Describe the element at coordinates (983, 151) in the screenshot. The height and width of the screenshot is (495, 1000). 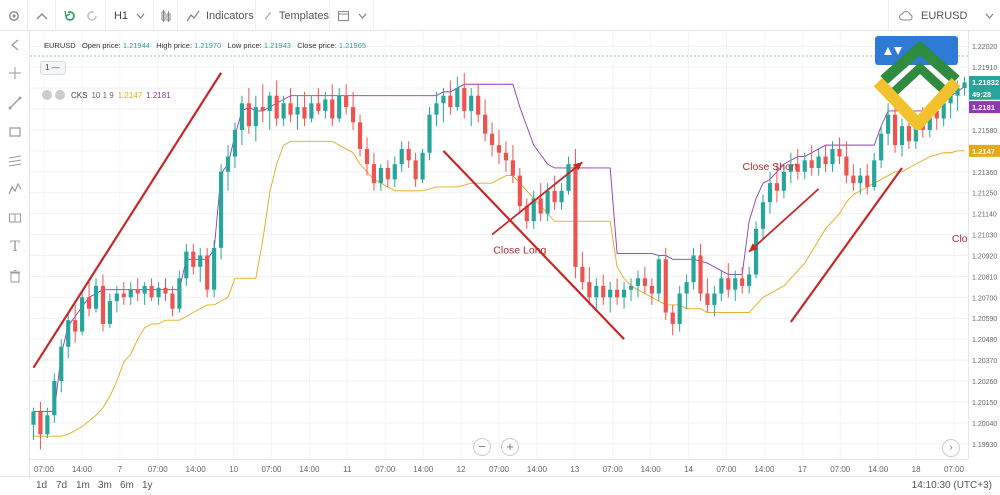
I see `price-marker-label: 1.2147` at that location.